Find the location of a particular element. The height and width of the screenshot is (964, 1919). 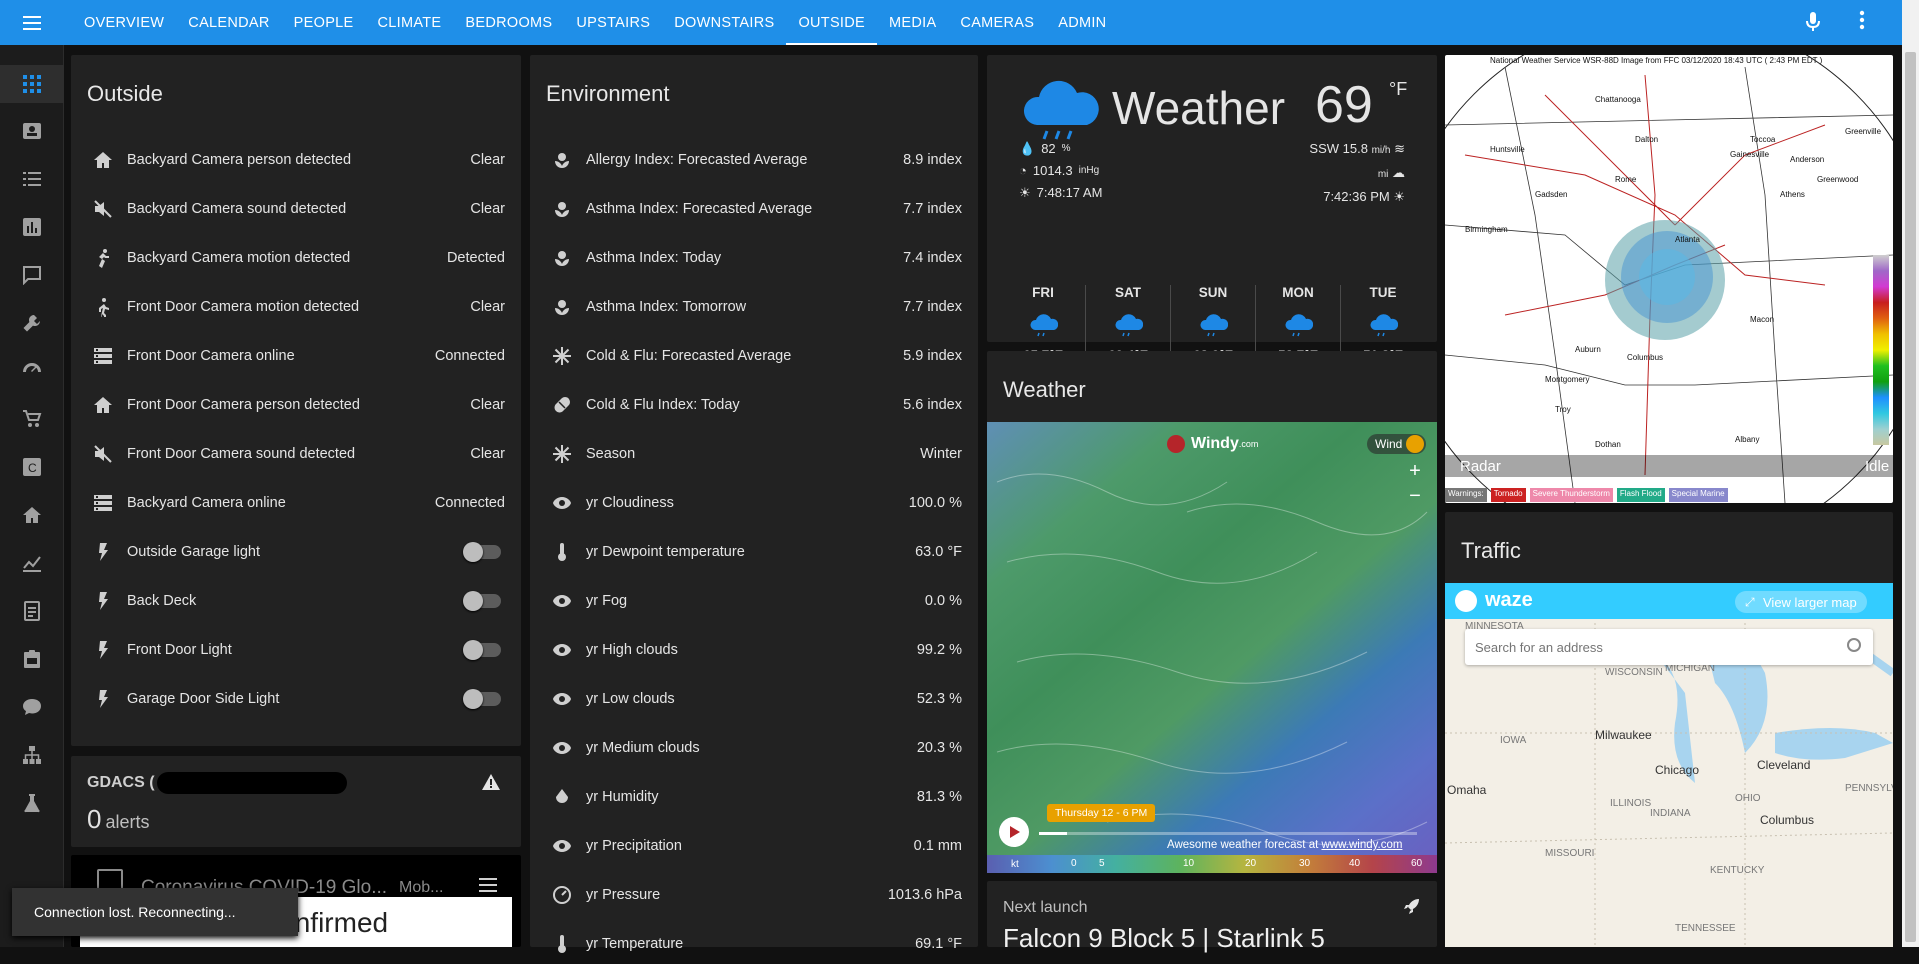

tab-outside: OUTSIDE is located at coordinates (831, 22).